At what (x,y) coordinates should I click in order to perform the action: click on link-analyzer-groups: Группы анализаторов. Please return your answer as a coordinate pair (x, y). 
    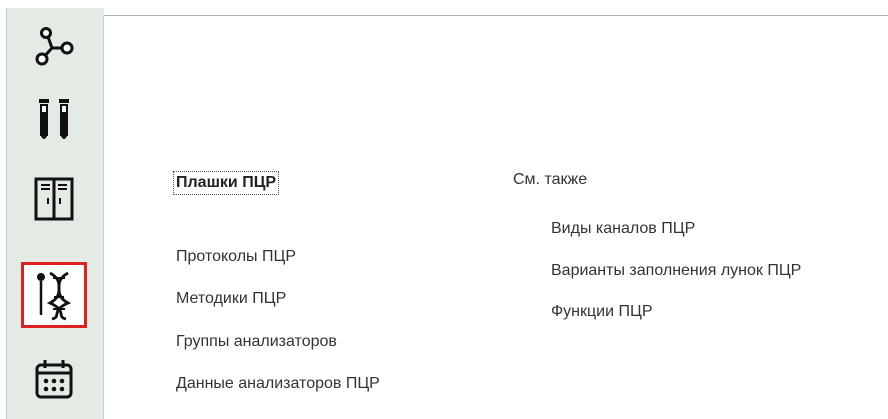
    Looking at the image, I should click on (256, 342).